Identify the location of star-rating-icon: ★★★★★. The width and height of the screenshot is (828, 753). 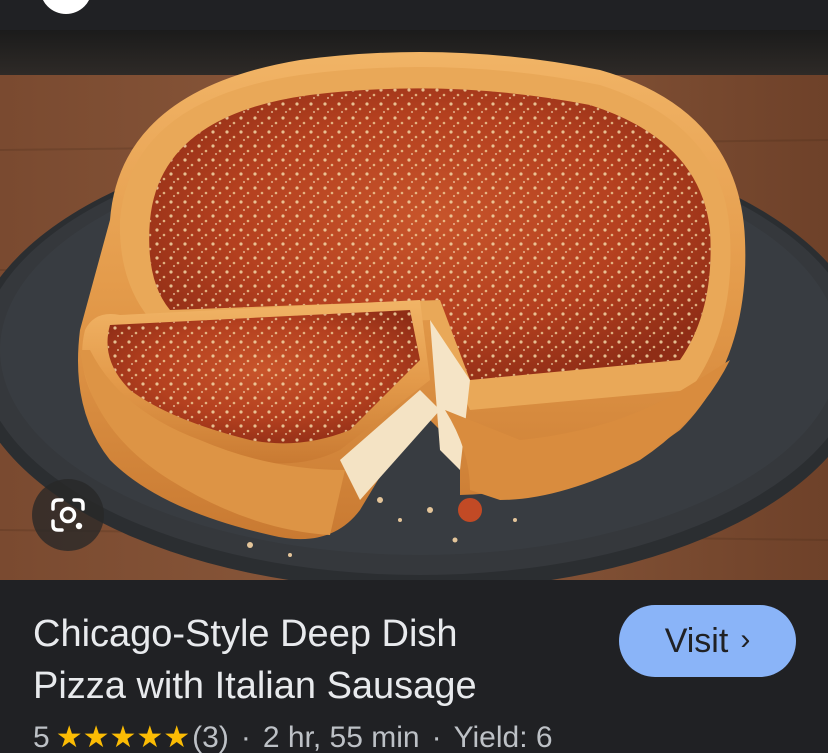
(123, 737).